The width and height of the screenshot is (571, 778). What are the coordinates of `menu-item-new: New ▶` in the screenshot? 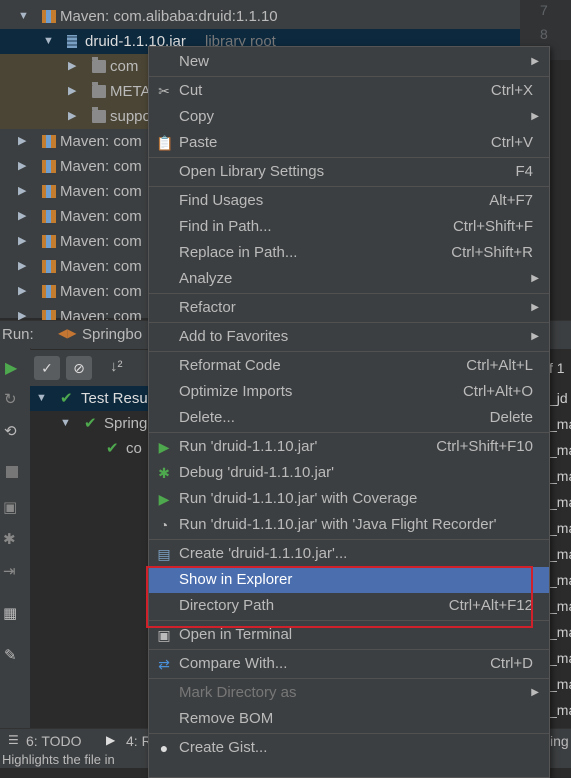 It's located at (349, 62).